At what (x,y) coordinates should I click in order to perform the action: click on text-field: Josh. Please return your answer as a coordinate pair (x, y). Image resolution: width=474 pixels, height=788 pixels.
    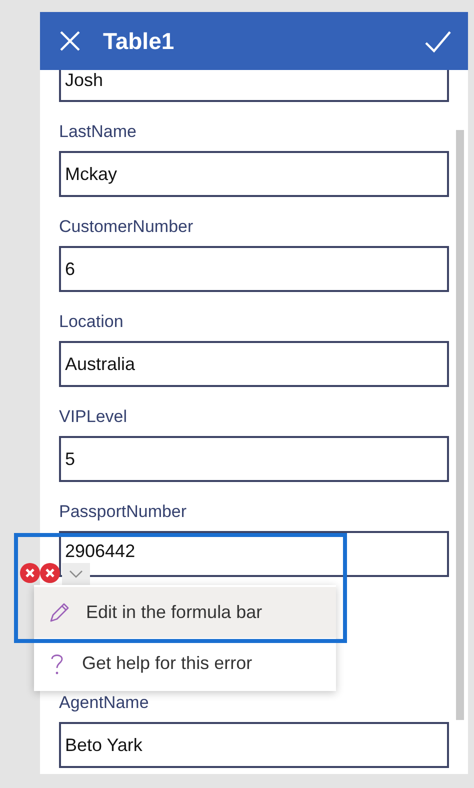
    Looking at the image, I should click on (254, 86).